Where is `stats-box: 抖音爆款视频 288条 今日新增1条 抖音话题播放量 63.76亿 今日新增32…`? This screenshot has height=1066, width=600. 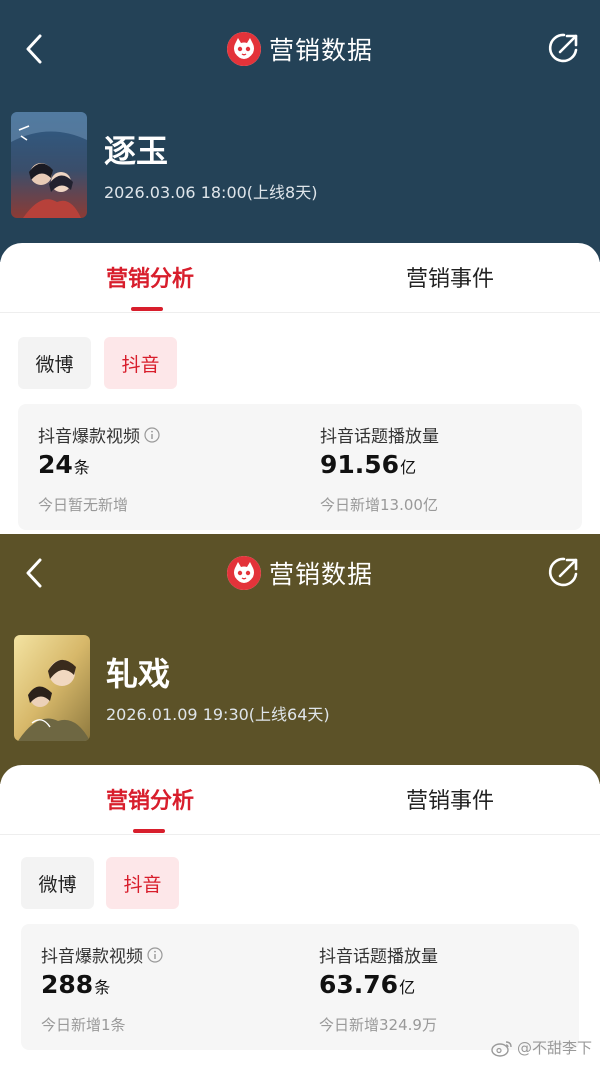
stats-box: 抖音爆款视频 288条 今日新增1条 抖音话题播放量 63.76亿 今日新增32… is located at coordinates (300, 987).